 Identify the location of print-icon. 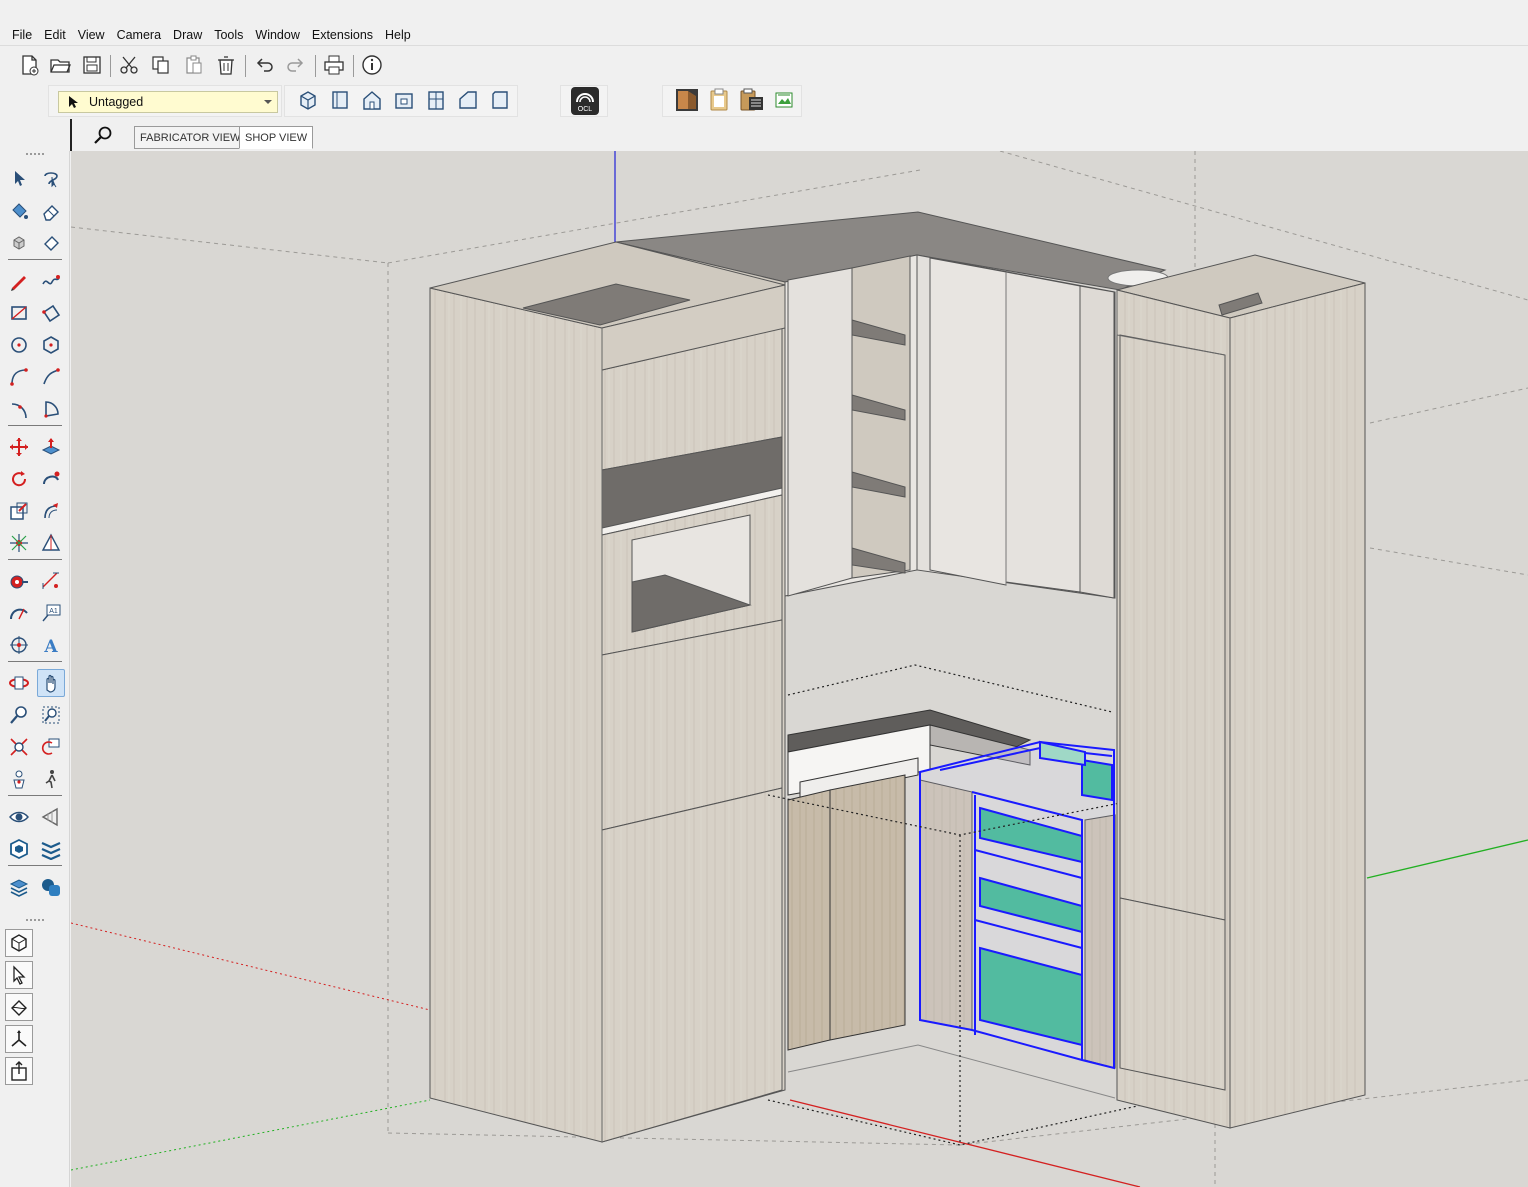
(334, 65).